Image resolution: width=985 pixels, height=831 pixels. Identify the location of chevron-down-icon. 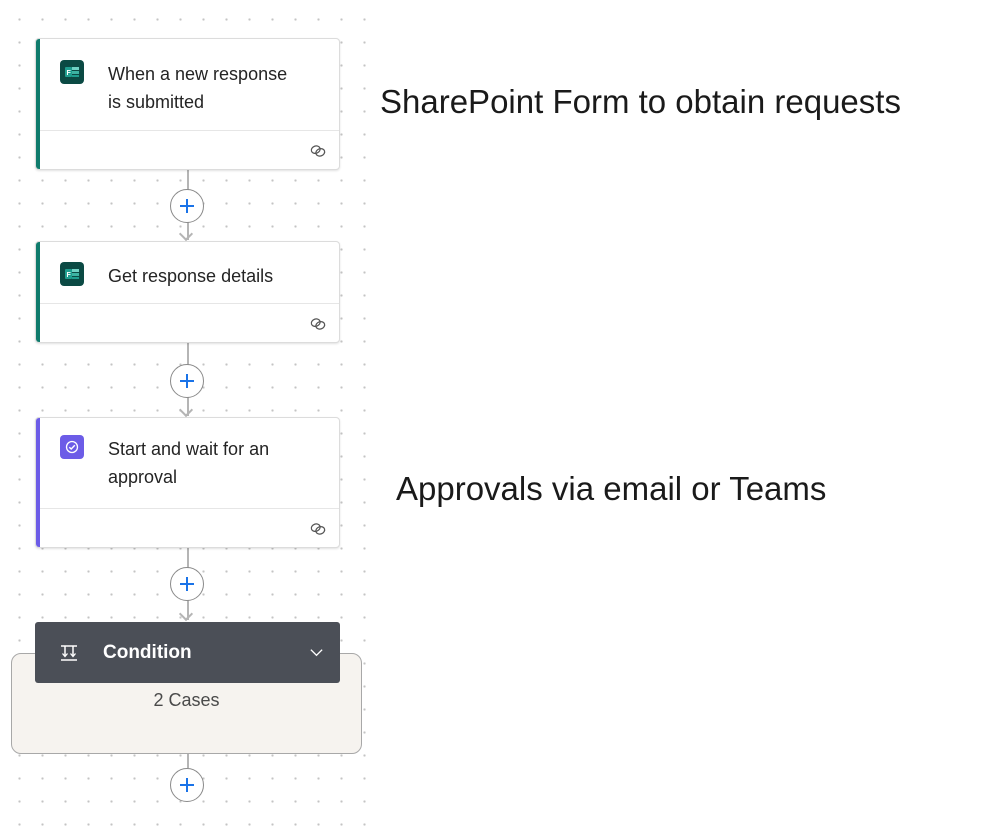
(316, 652).